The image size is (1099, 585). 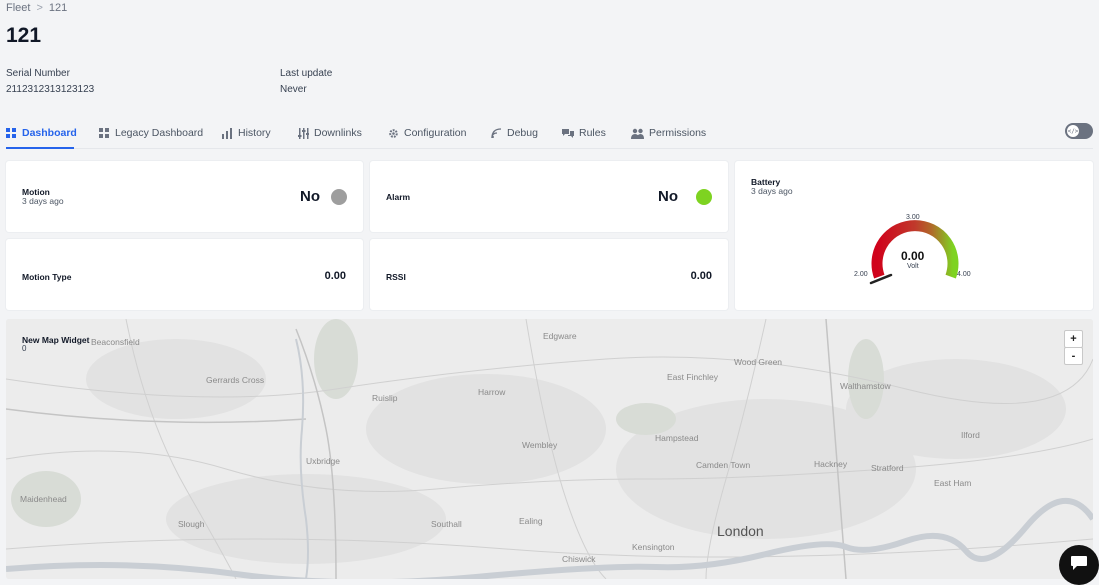 I want to click on developer-mode-toggle: </>, so click(x=1079, y=131).